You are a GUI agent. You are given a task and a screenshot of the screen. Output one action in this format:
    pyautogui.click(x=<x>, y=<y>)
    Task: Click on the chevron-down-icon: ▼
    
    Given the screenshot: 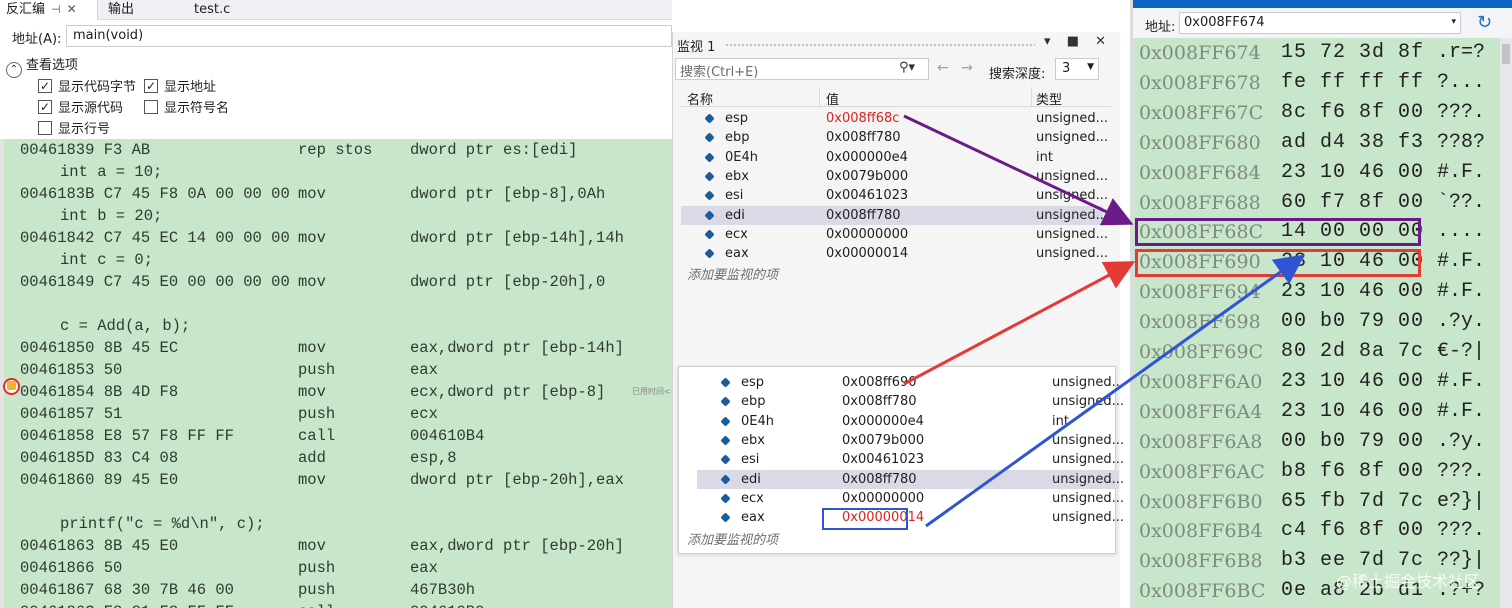 What is the action you would take?
    pyautogui.click(x=1090, y=67)
    